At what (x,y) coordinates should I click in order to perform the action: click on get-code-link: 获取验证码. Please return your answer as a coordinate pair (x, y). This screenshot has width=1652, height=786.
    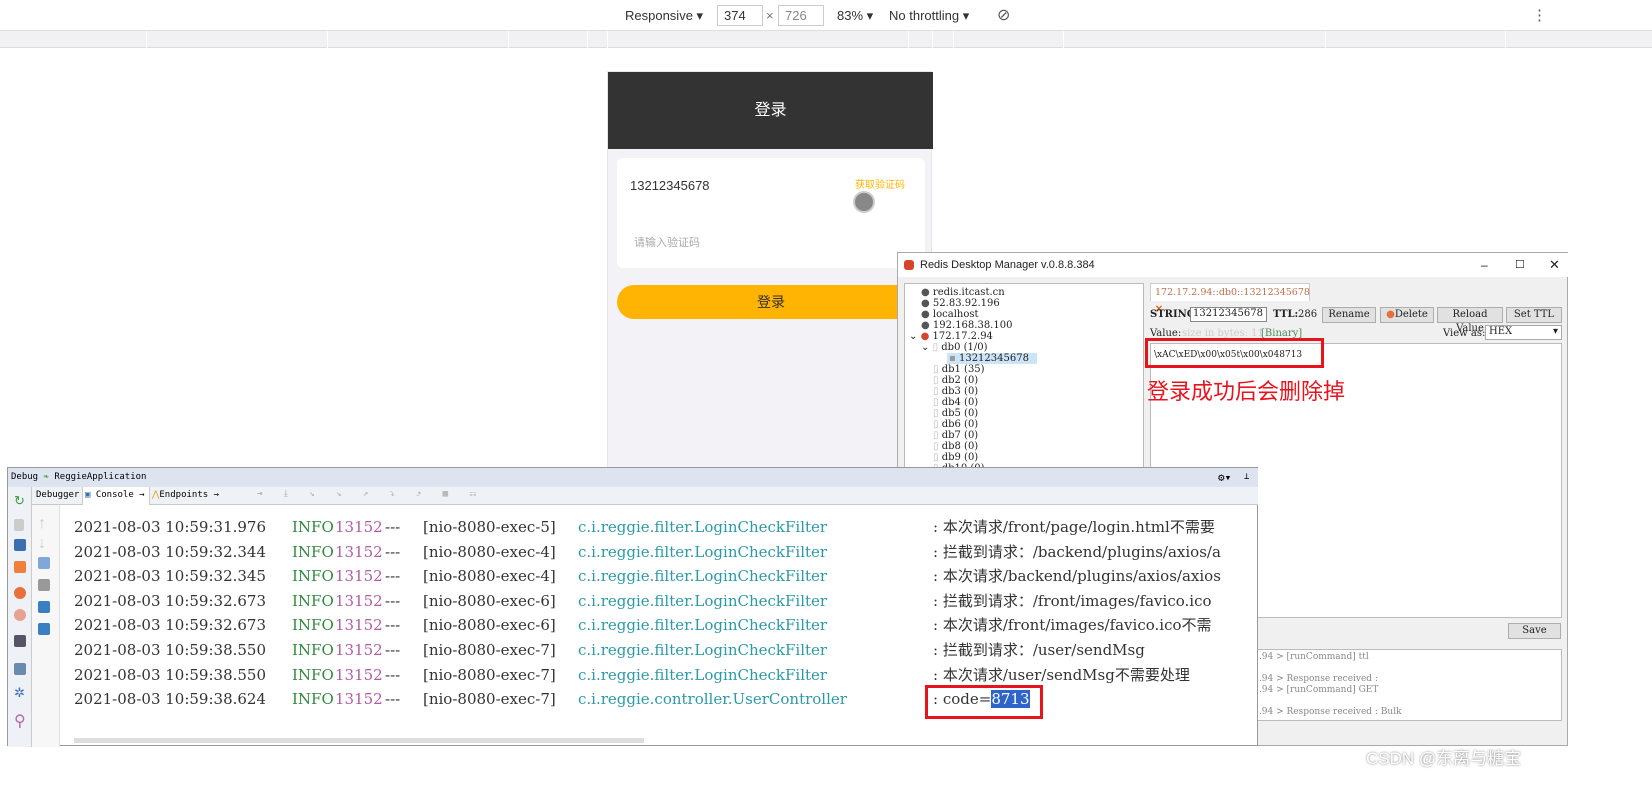
    Looking at the image, I should click on (880, 183).